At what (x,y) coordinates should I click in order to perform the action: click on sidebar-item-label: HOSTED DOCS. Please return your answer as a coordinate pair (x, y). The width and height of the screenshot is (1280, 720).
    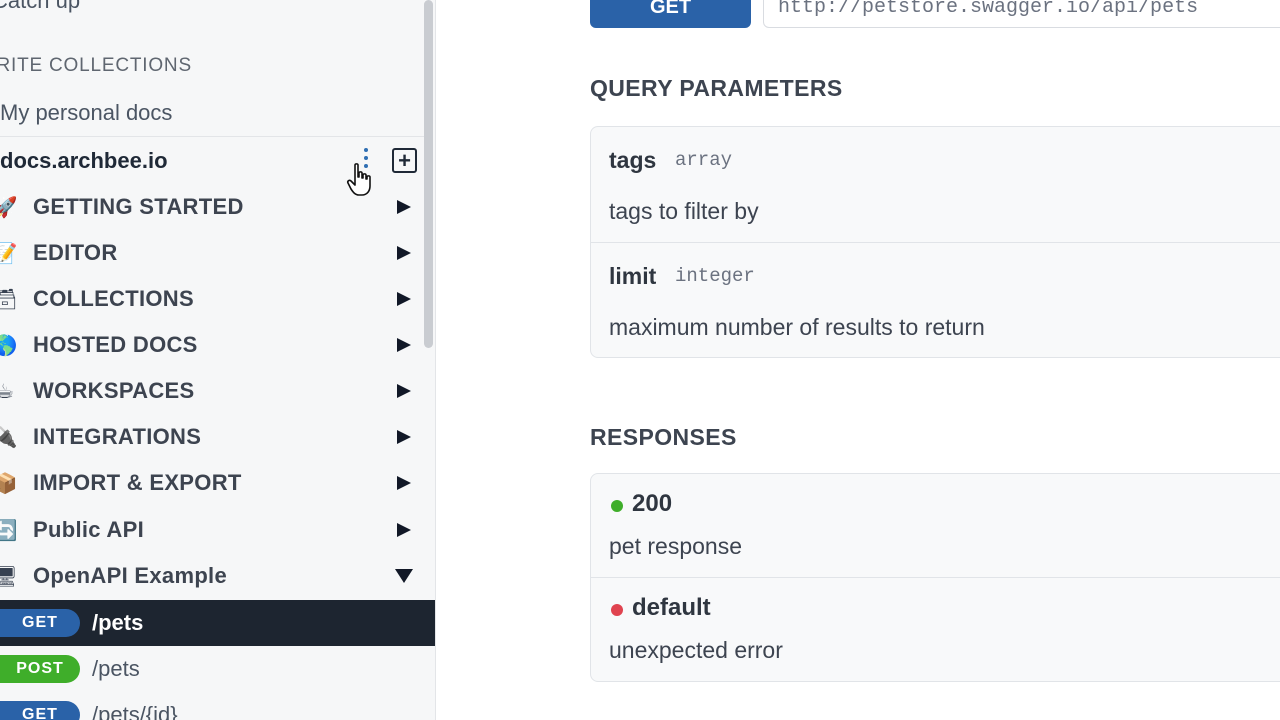
    Looking at the image, I should click on (115, 344).